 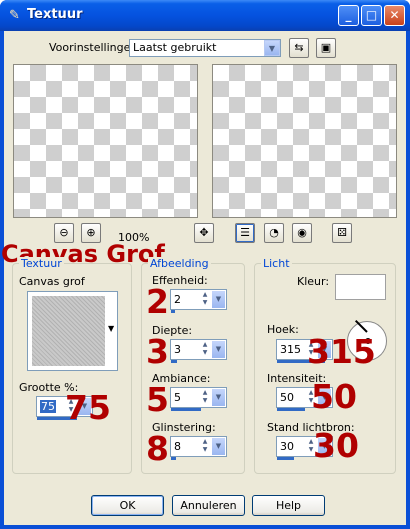 I want to click on texture-group-title: Textuur, so click(x=41, y=263).